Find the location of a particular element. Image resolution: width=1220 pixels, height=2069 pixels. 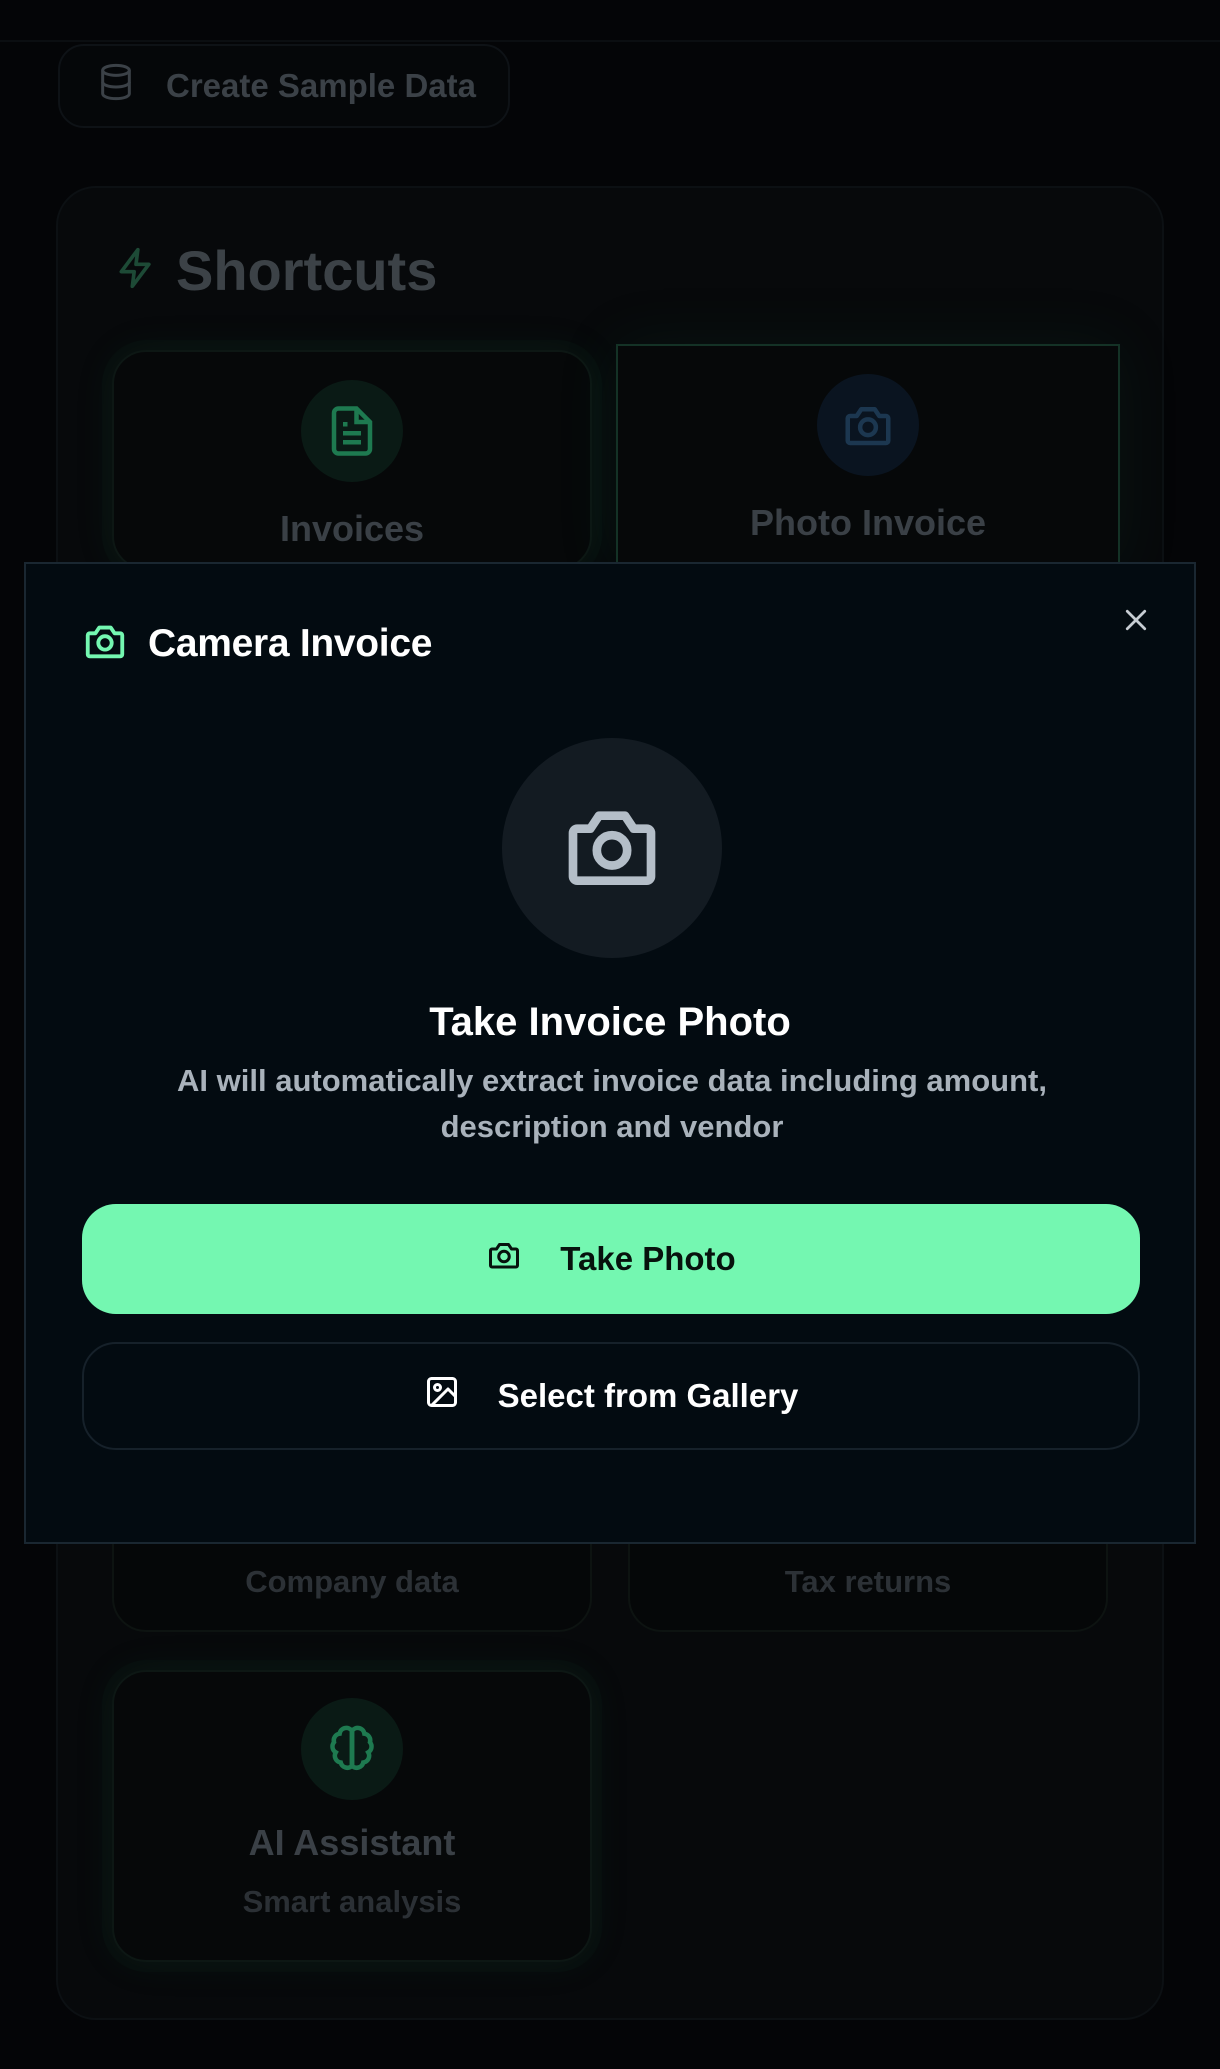

modal-header: Camera Invoice is located at coordinates (257, 643).